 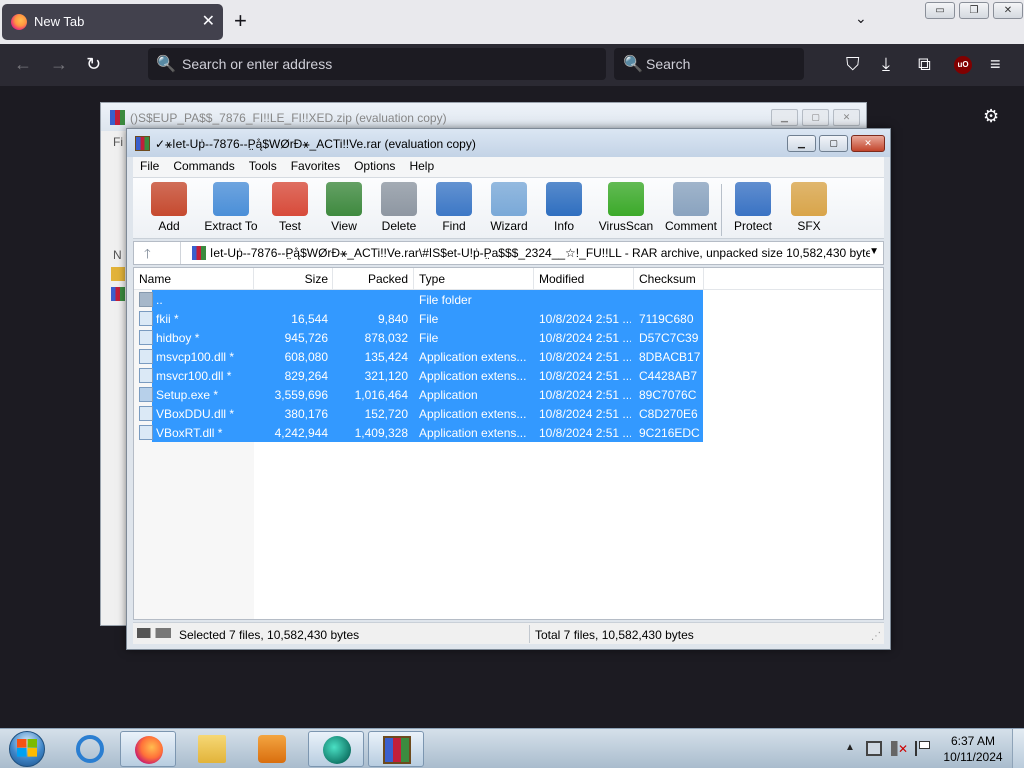 What do you see at coordinates (753, 209) in the screenshot?
I see `protect-button: Protect` at bounding box center [753, 209].